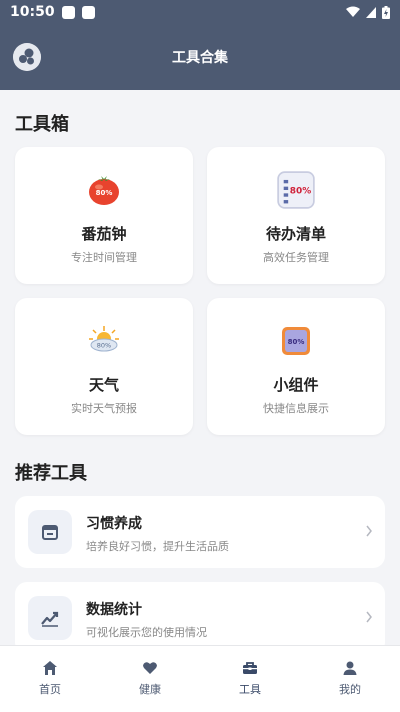  Describe the element at coordinates (250, 668) in the screenshot. I see `toolbox-icon` at that location.